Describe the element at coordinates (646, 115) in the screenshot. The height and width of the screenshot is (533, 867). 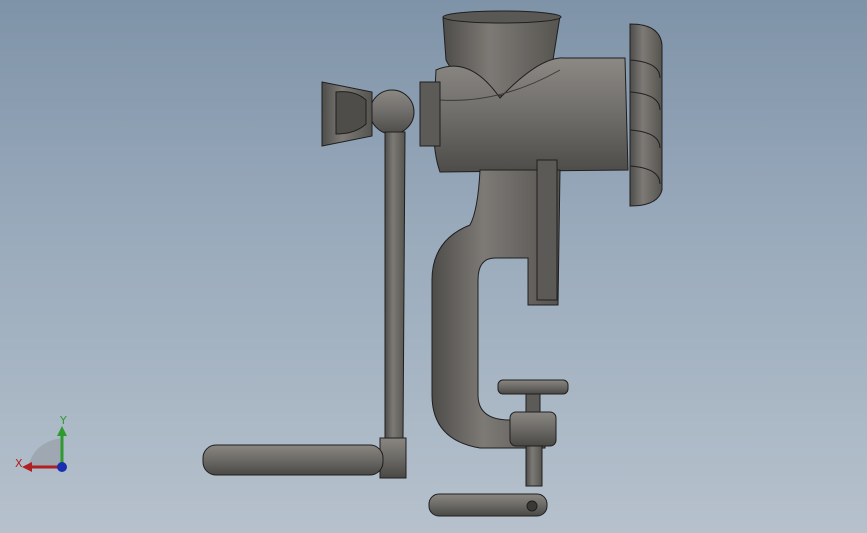
I see `cutting-plate-knob` at that location.